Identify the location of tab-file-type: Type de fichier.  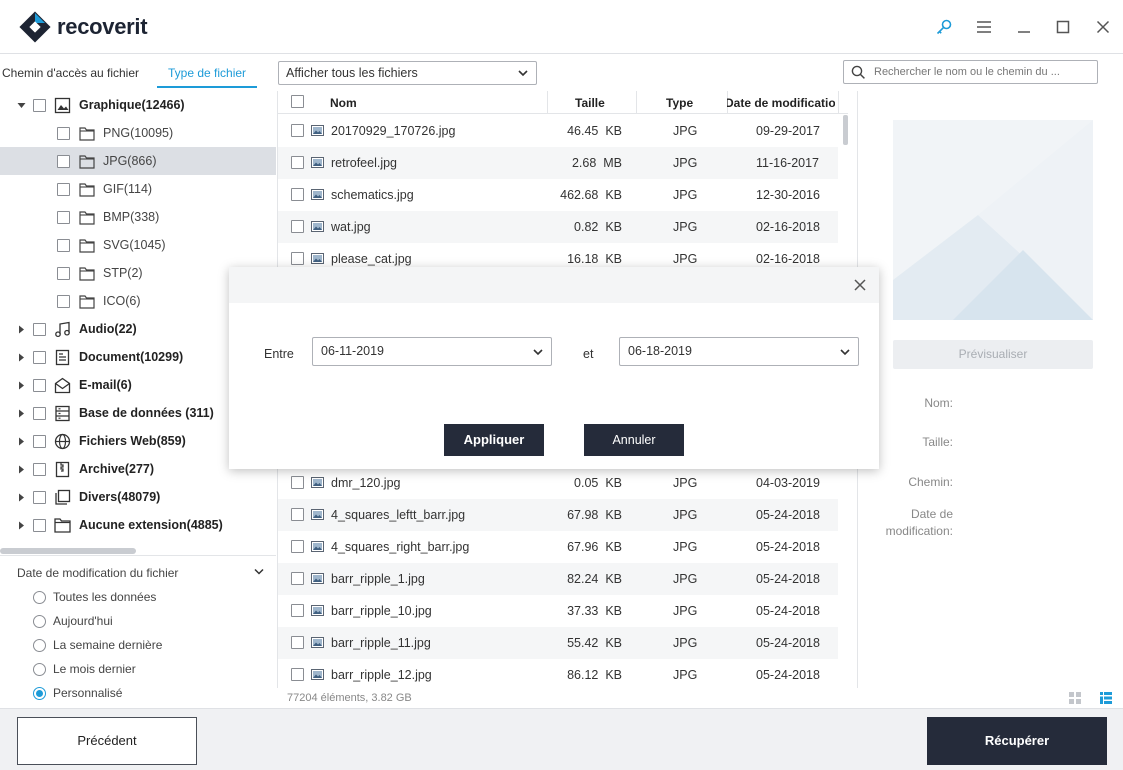
(207, 73).